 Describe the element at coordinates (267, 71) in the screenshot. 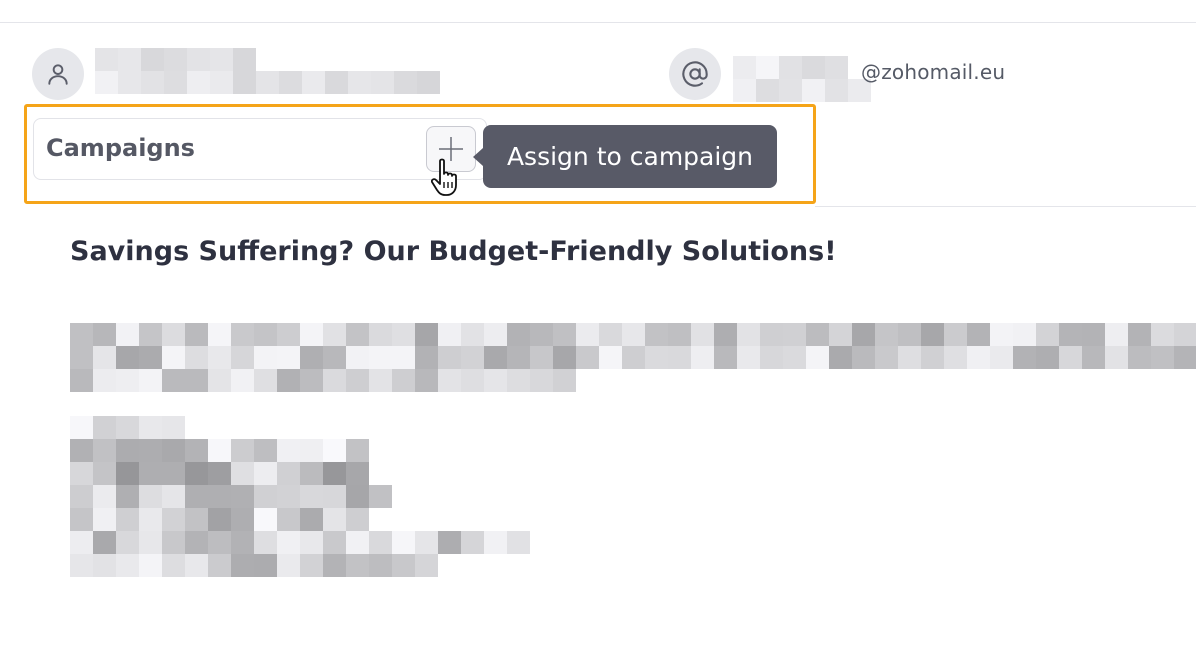

I see `sender-name-redacted` at that location.